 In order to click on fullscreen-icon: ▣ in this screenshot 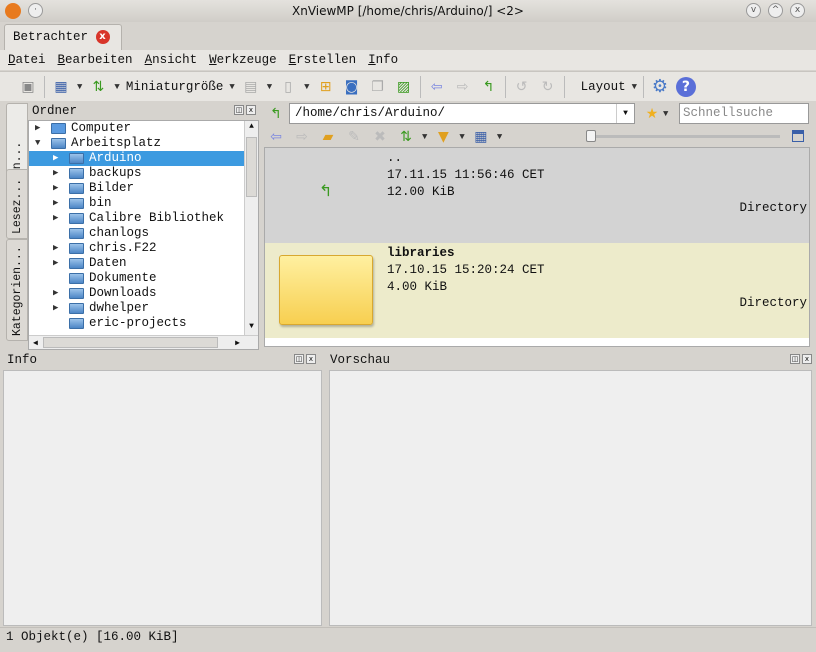, I will do `click(28, 87)`.